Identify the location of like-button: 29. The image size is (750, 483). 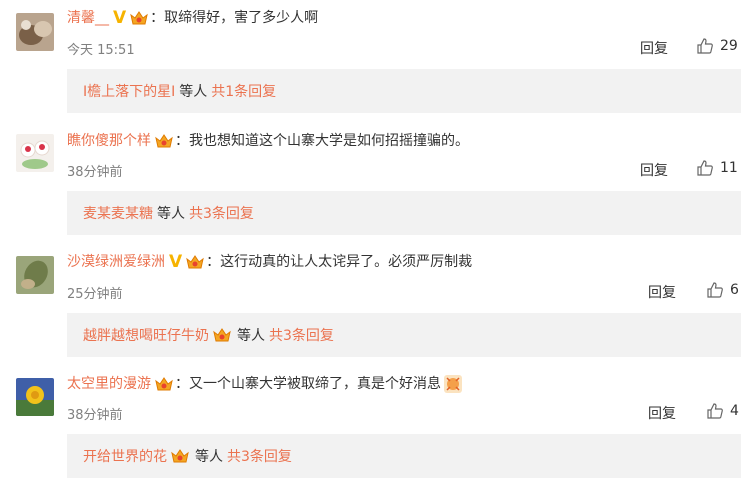
(717, 46).